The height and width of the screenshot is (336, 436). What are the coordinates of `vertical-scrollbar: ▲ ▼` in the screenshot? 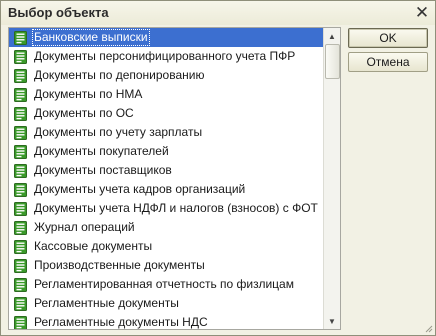 It's located at (331, 178).